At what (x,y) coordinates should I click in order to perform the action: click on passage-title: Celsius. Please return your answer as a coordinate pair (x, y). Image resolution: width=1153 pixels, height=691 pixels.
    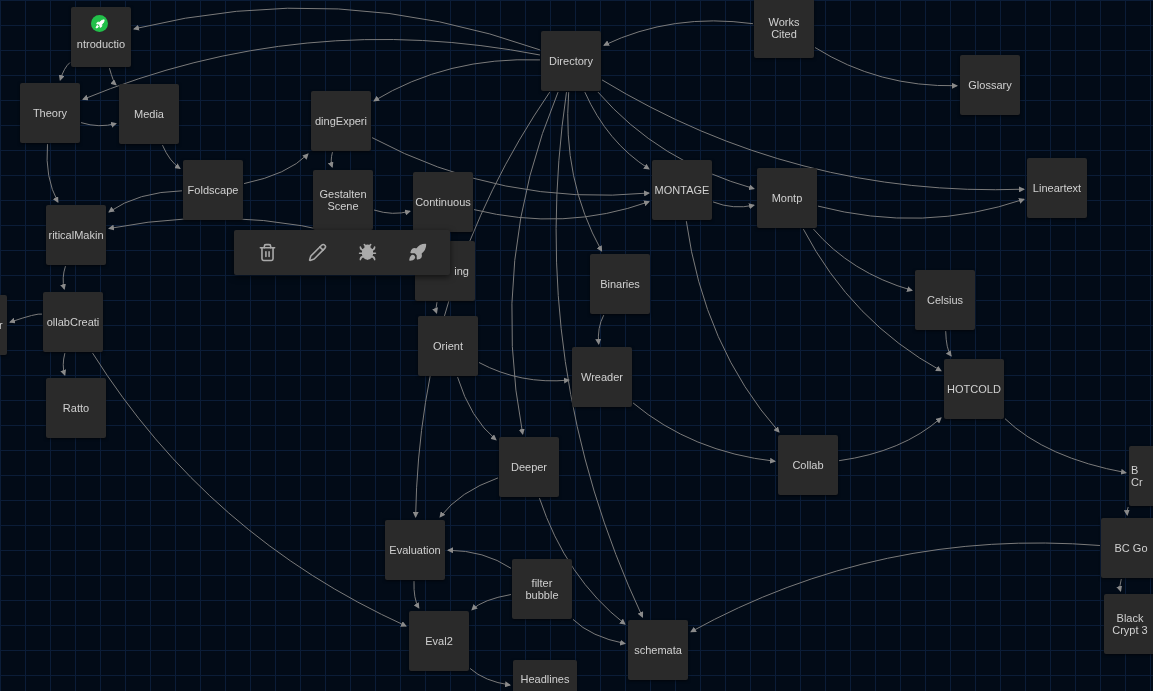
    Looking at the image, I should click on (945, 300).